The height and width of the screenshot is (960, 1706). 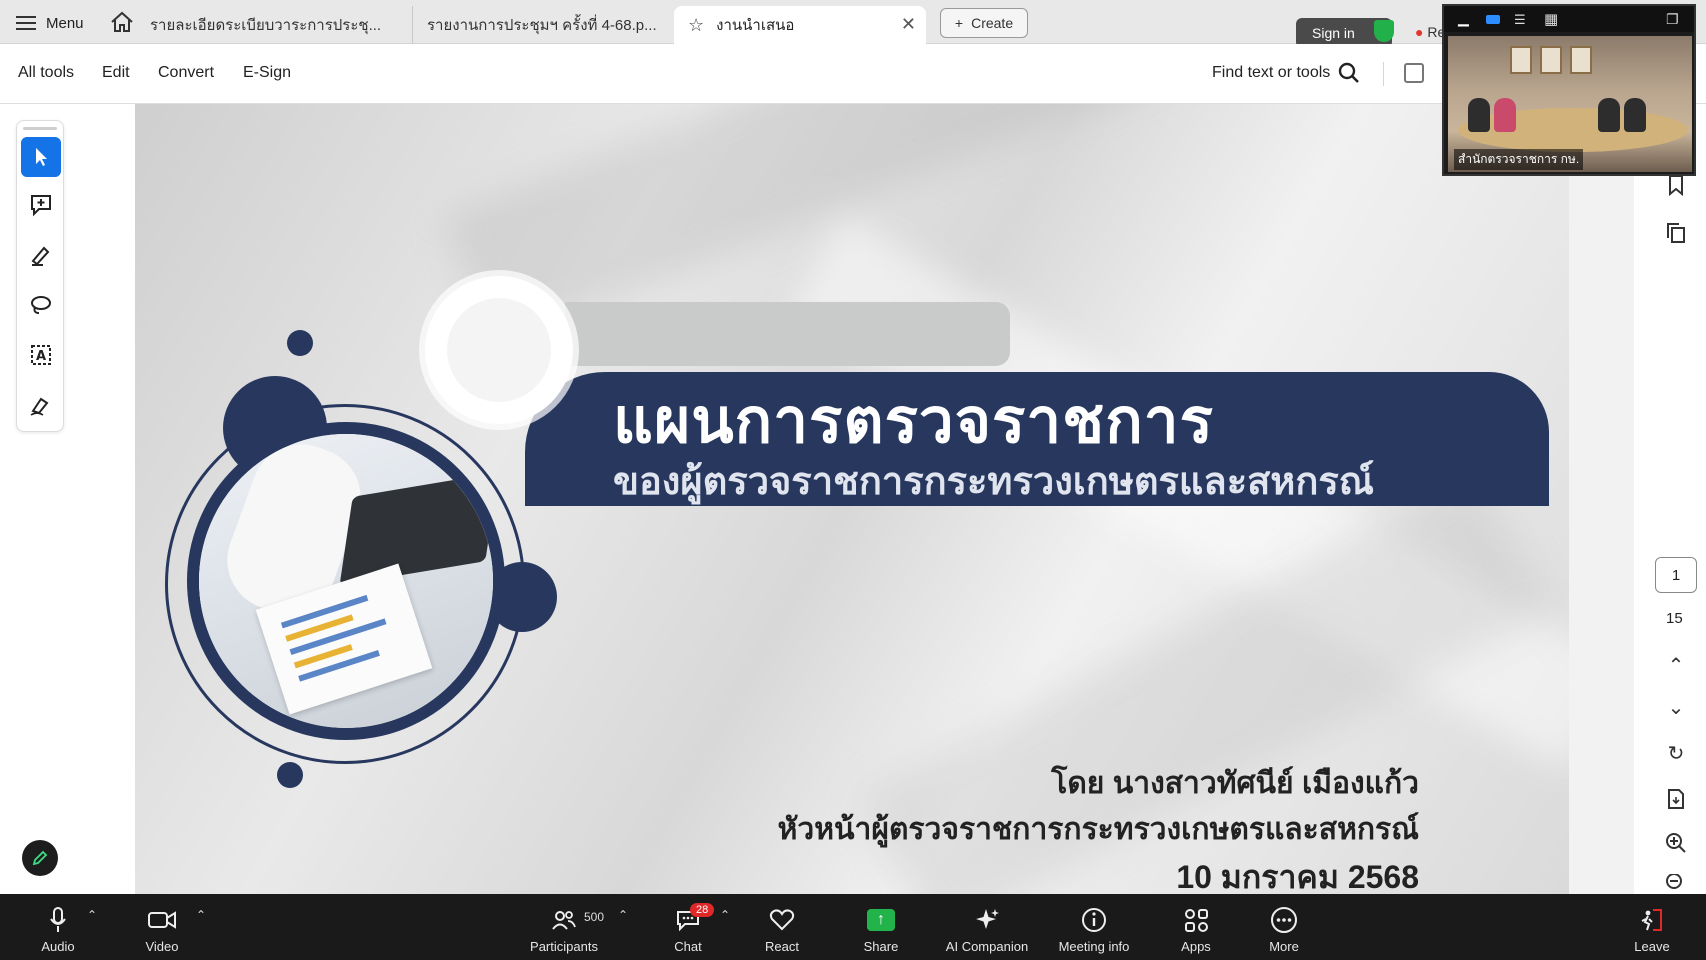 I want to click on react-button: React, so click(x=782, y=927).